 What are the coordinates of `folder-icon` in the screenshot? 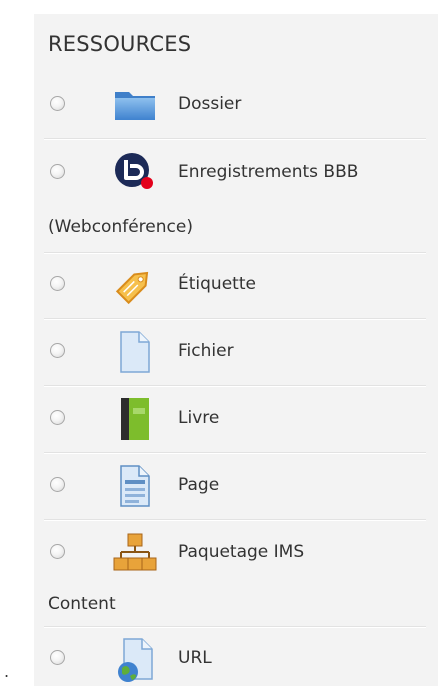 It's located at (134, 105).